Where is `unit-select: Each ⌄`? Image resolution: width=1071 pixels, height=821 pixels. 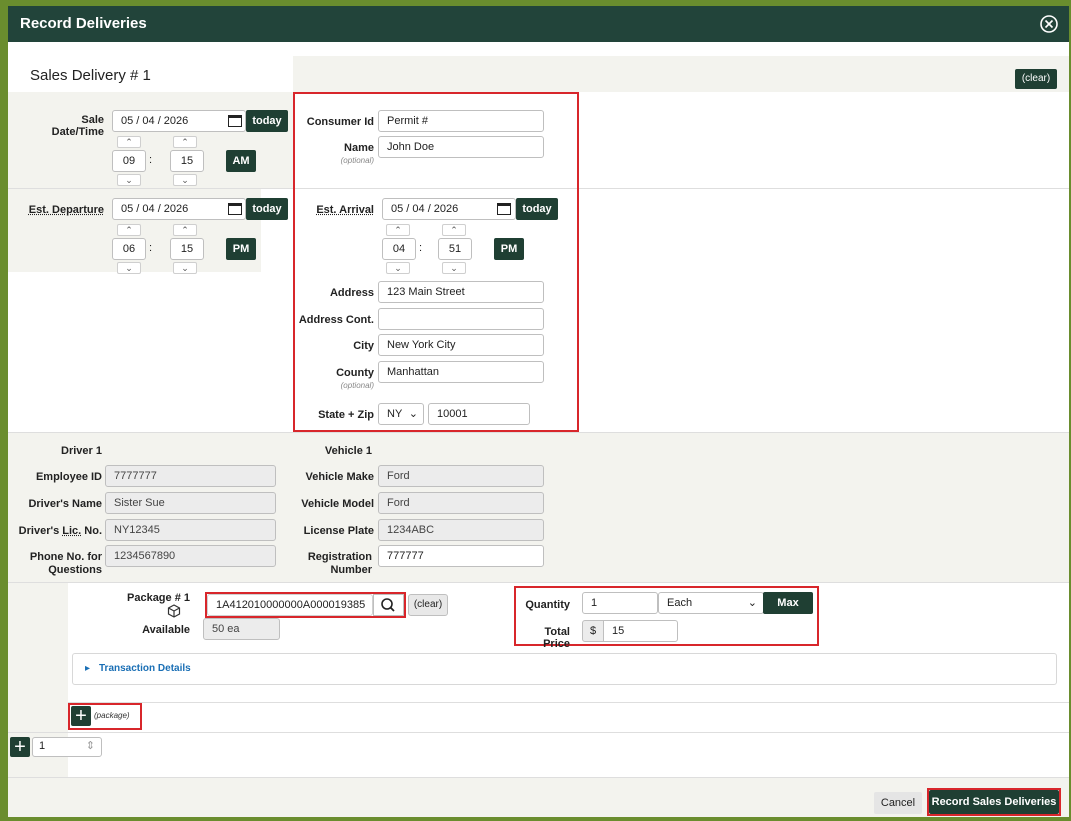 unit-select: Each ⌄ is located at coordinates (711, 603).